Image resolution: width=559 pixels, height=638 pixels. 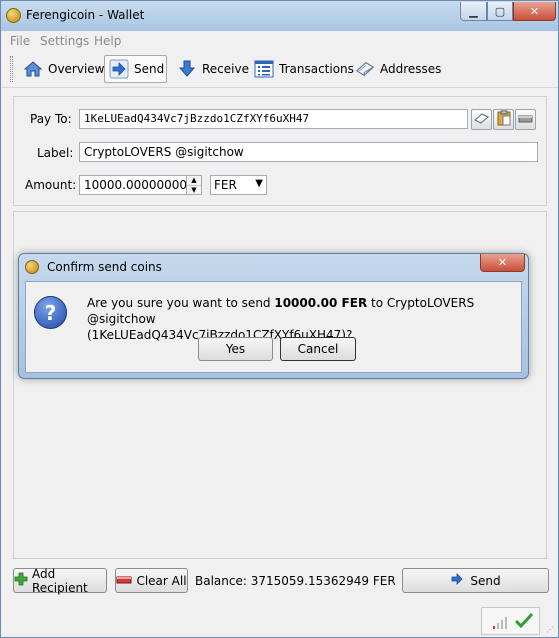 I want to click on close-button: ✕, so click(x=534, y=11).